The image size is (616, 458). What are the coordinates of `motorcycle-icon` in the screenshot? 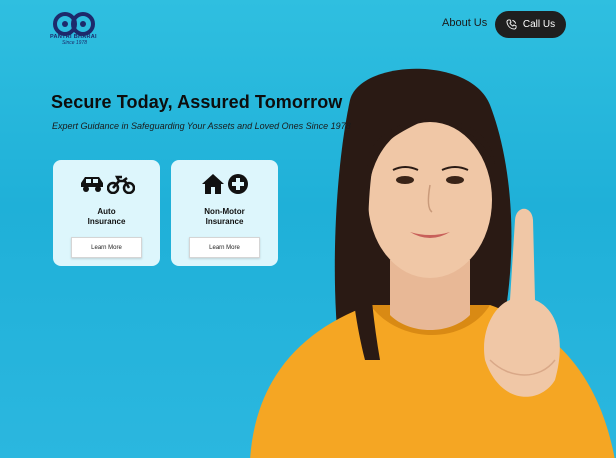 It's located at (120, 184).